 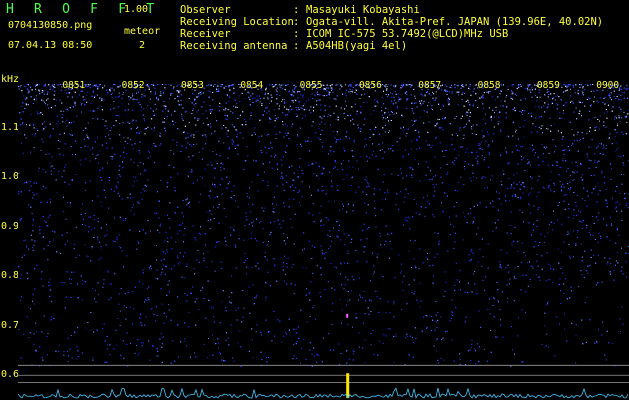 I want to click on y-tick-label: 0.9, so click(x=10, y=226).